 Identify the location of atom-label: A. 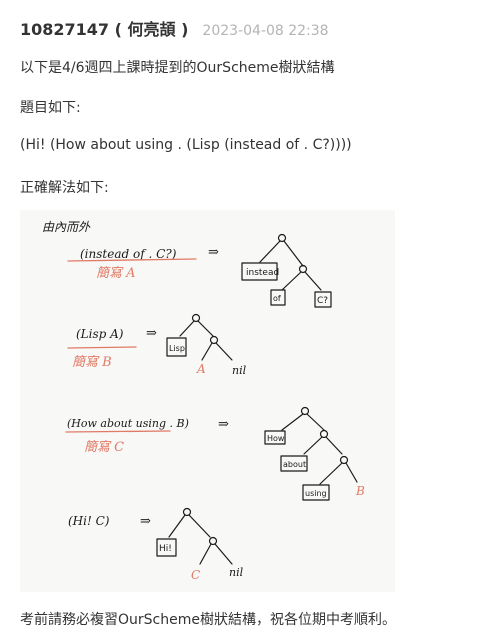
(201, 369).